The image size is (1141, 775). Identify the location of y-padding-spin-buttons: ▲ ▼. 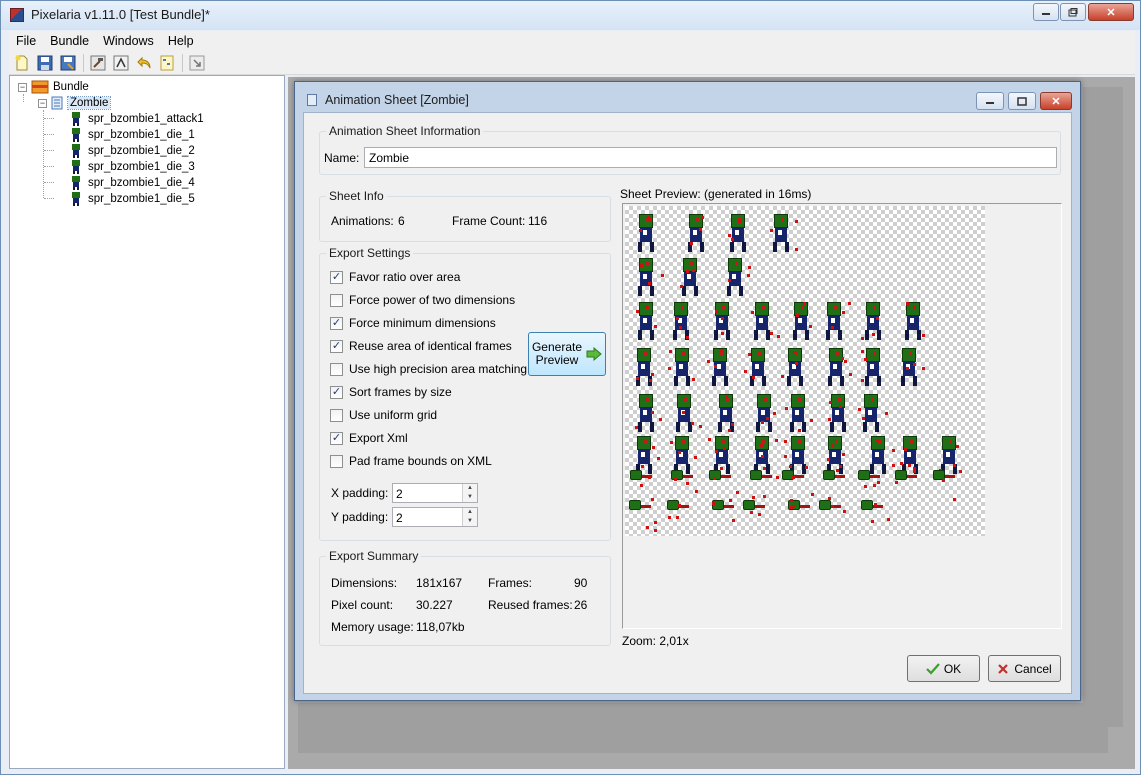
(469, 517).